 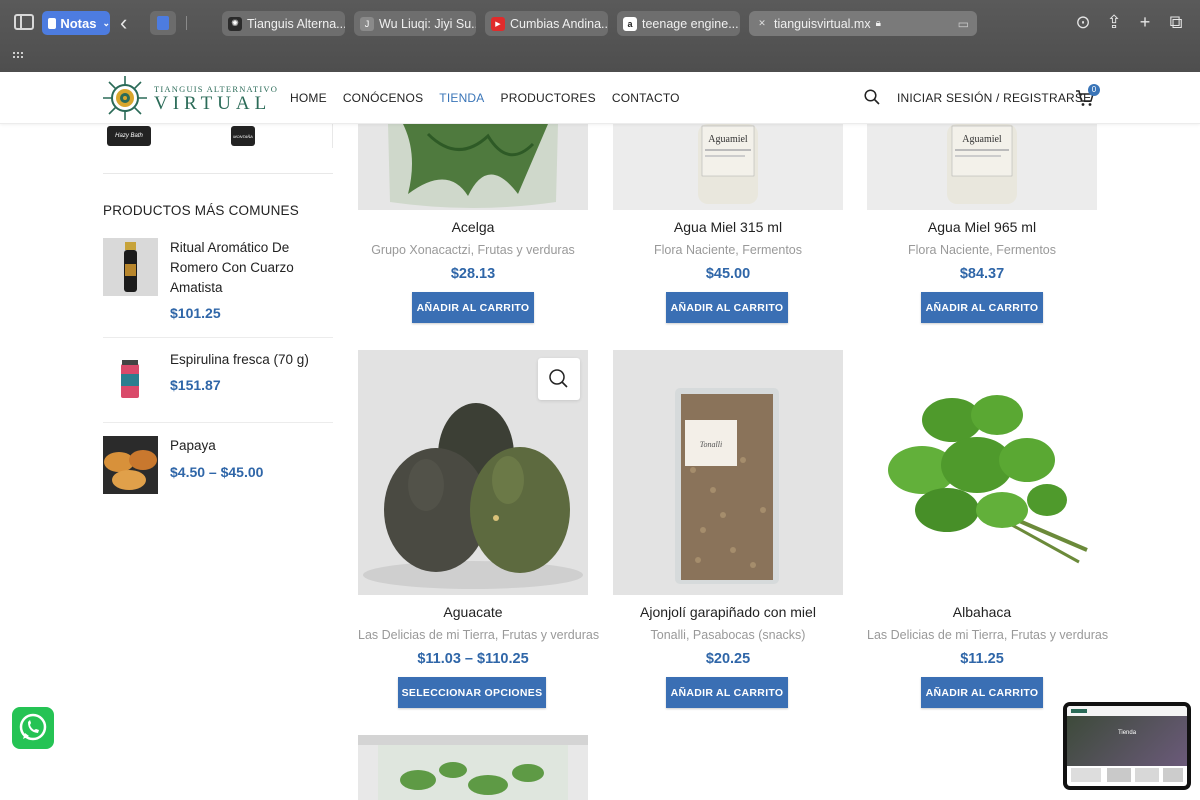 What do you see at coordinates (1176, 22) in the screenshot?
I see `tab-overview-icon: ⧉` at bounding box center [1176, 22].